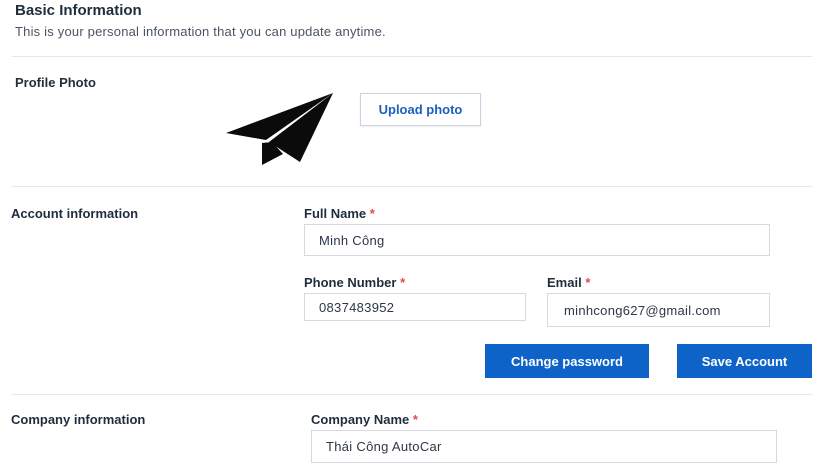  I want to click on company-name-label-text: Company Name, so click(360, 419).